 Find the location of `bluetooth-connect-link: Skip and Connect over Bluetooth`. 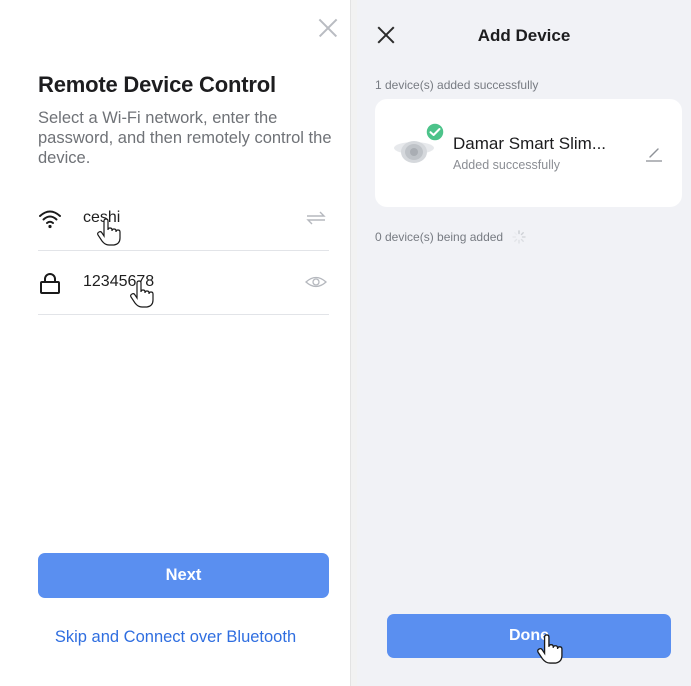

bluetooth-connect-link: Skip and Connect over Bluetooth is located at coordinates (175, 637).